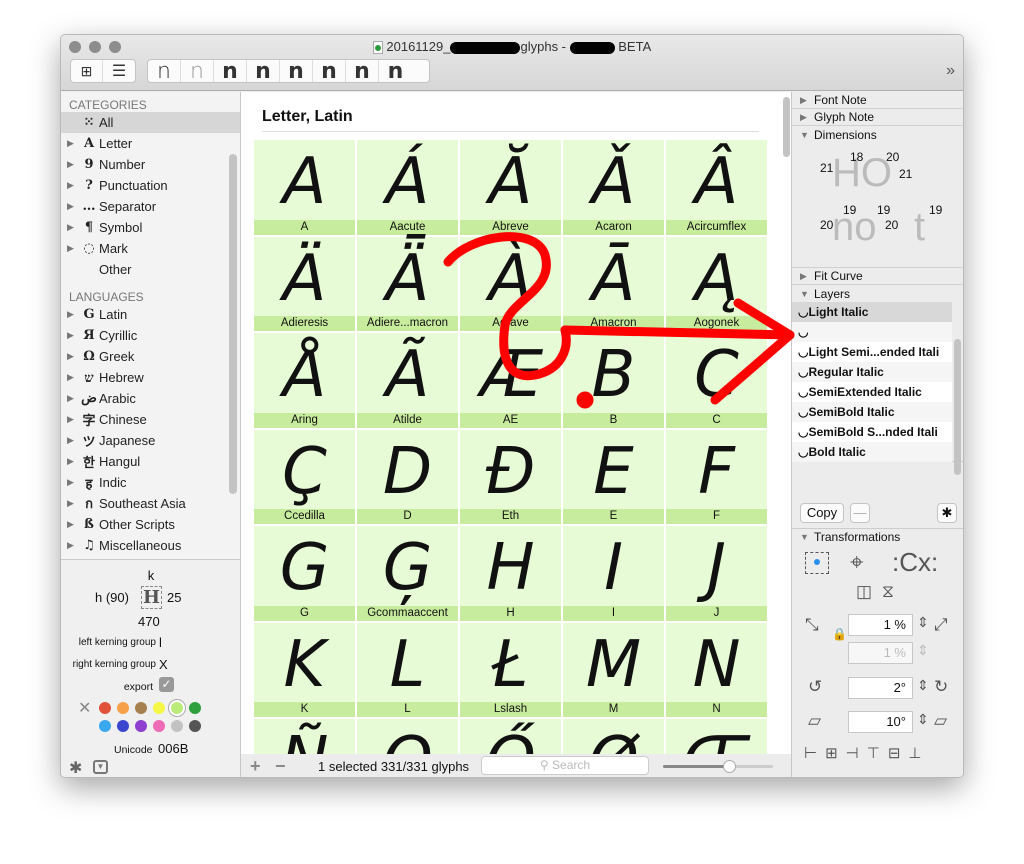  Describe the element at coordinates (619, 320) in the screenshot. I see `red-arrow-annotation` at that location.